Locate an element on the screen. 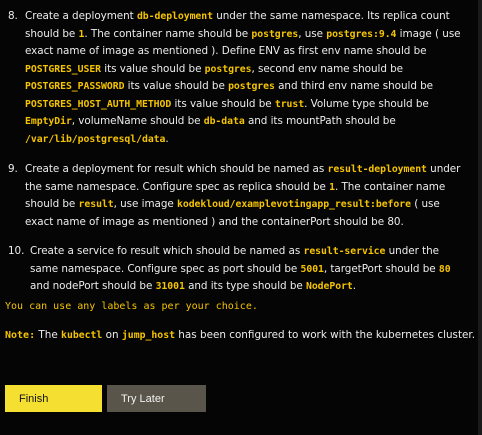  code-term: db-deployment is located at coordinates (174, 16).